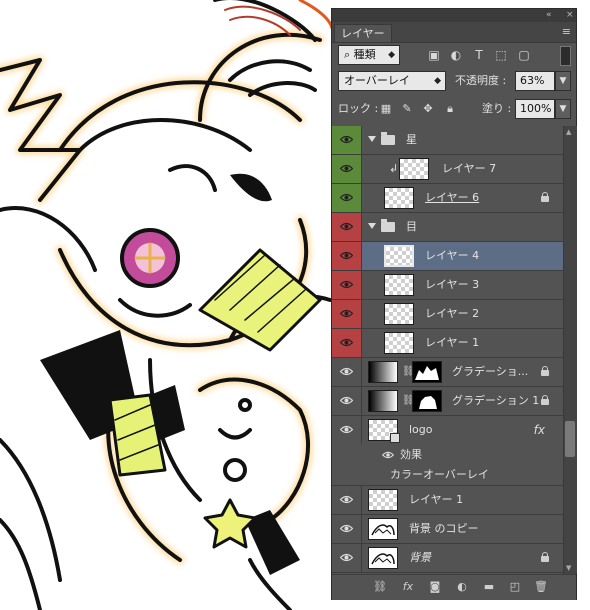 This screenshot has width=590, height=610. Describe the element at coordinates (447, 558) in the screenshot. I see `layer-row-background: 背景` at that location.